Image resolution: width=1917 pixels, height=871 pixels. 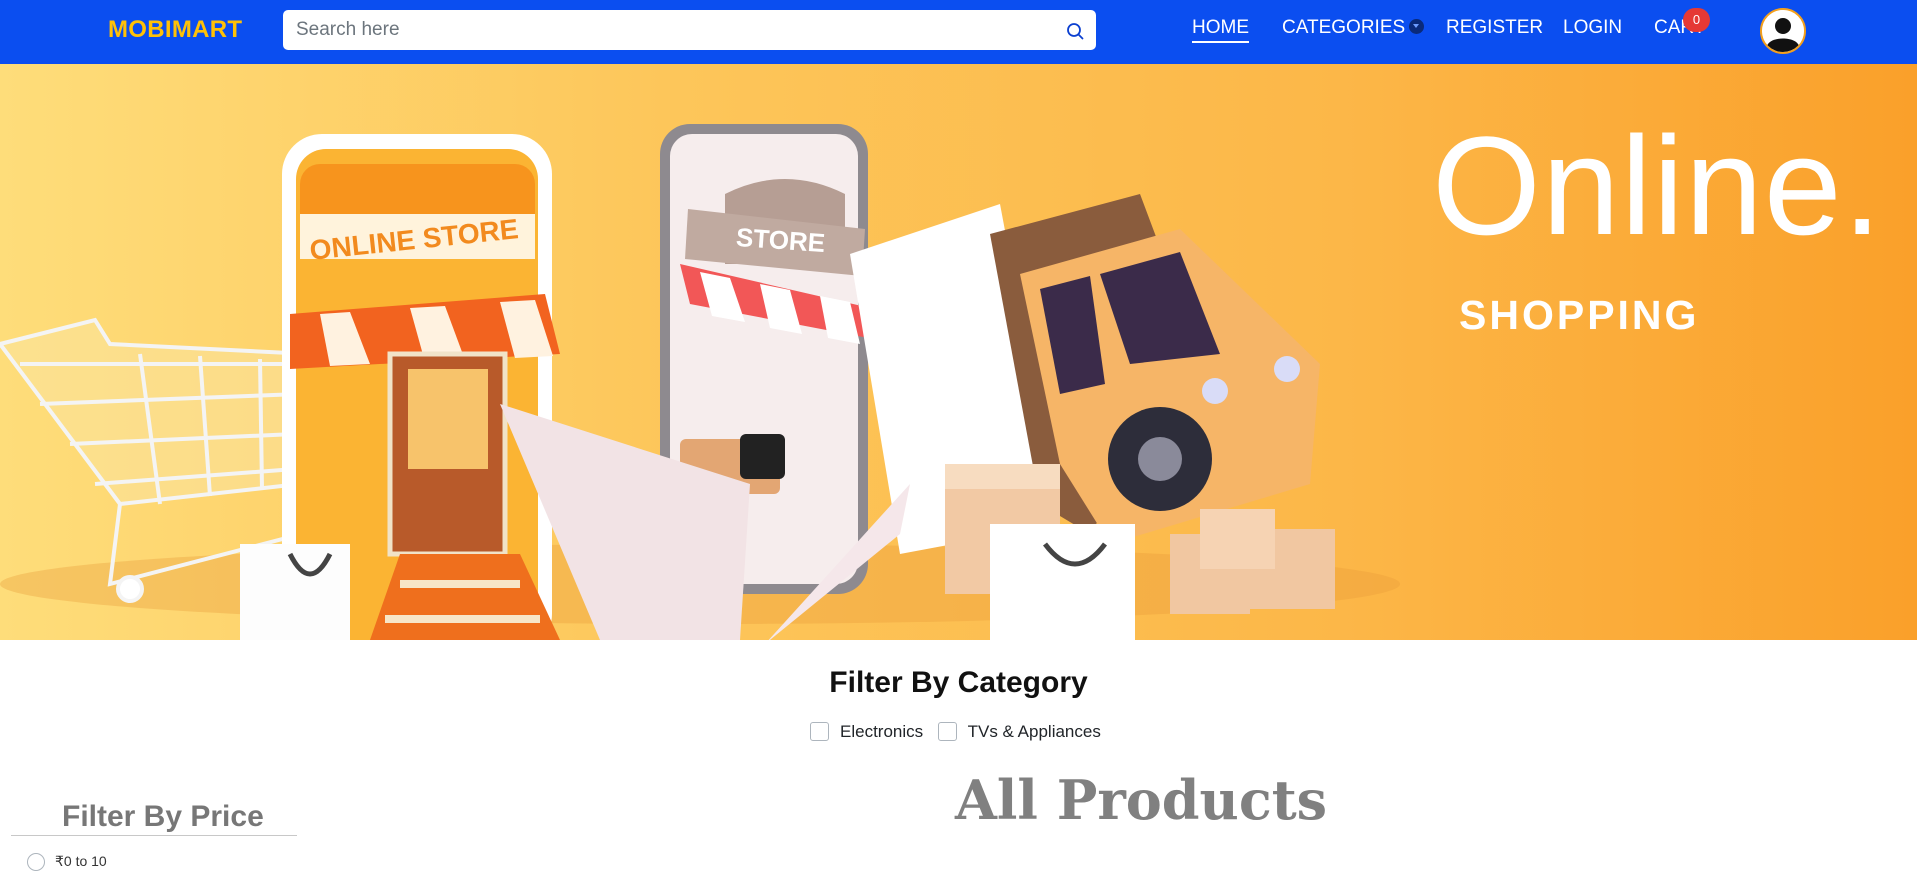 I want to click on category-option-electronics: Electronics, so click(x=866, y=732).